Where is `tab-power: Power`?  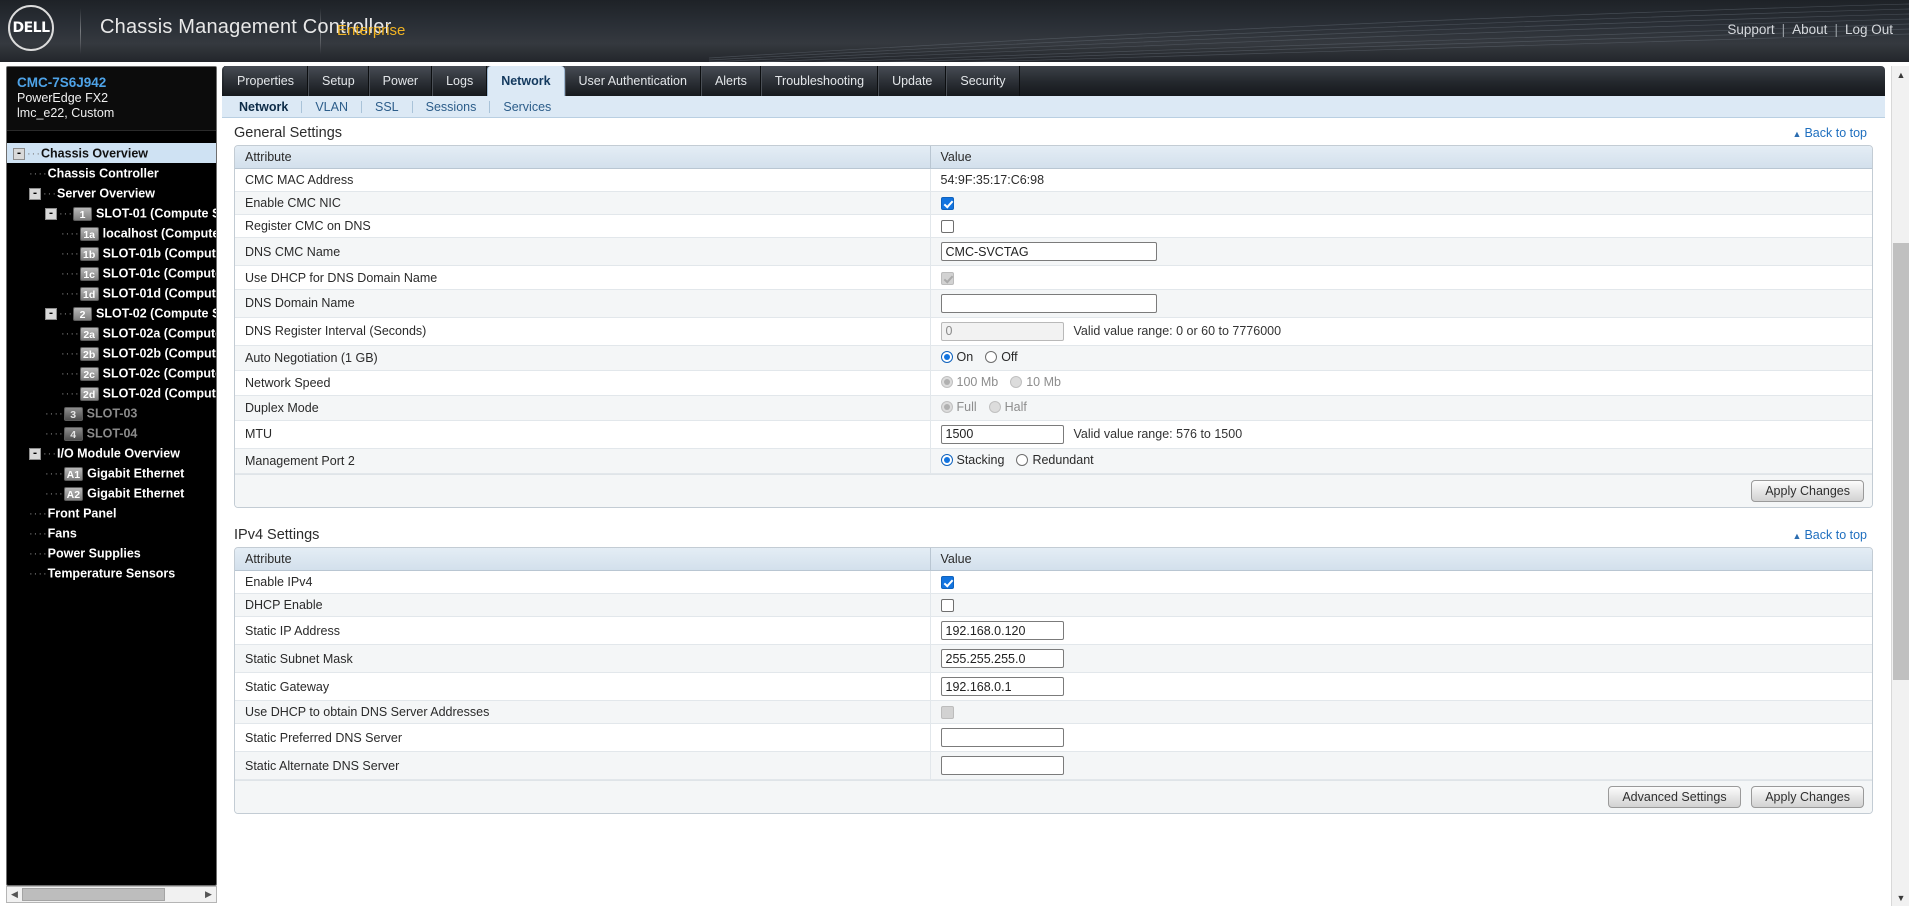 tab-power: Power is located at coordinates (400, 81).